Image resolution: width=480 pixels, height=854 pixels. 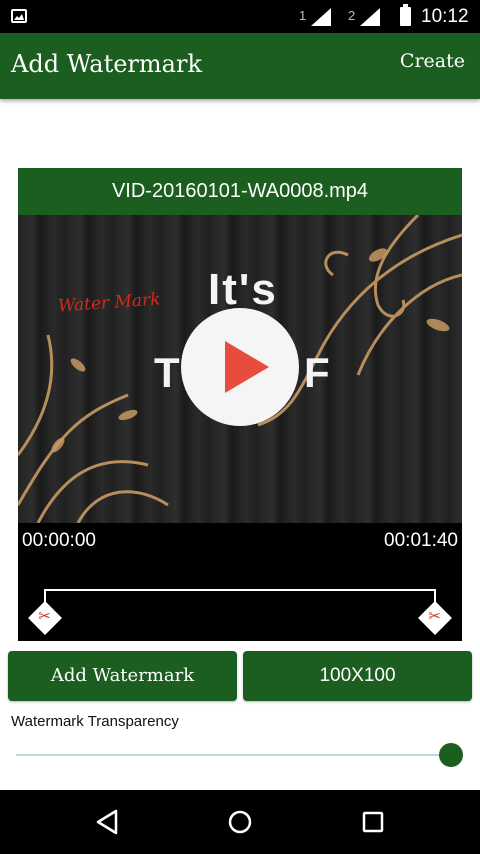 What do you see at coordinates (106, 64) in the screenshot?
I see `page-title: Add Watermark` at bounding box center [106, 64].